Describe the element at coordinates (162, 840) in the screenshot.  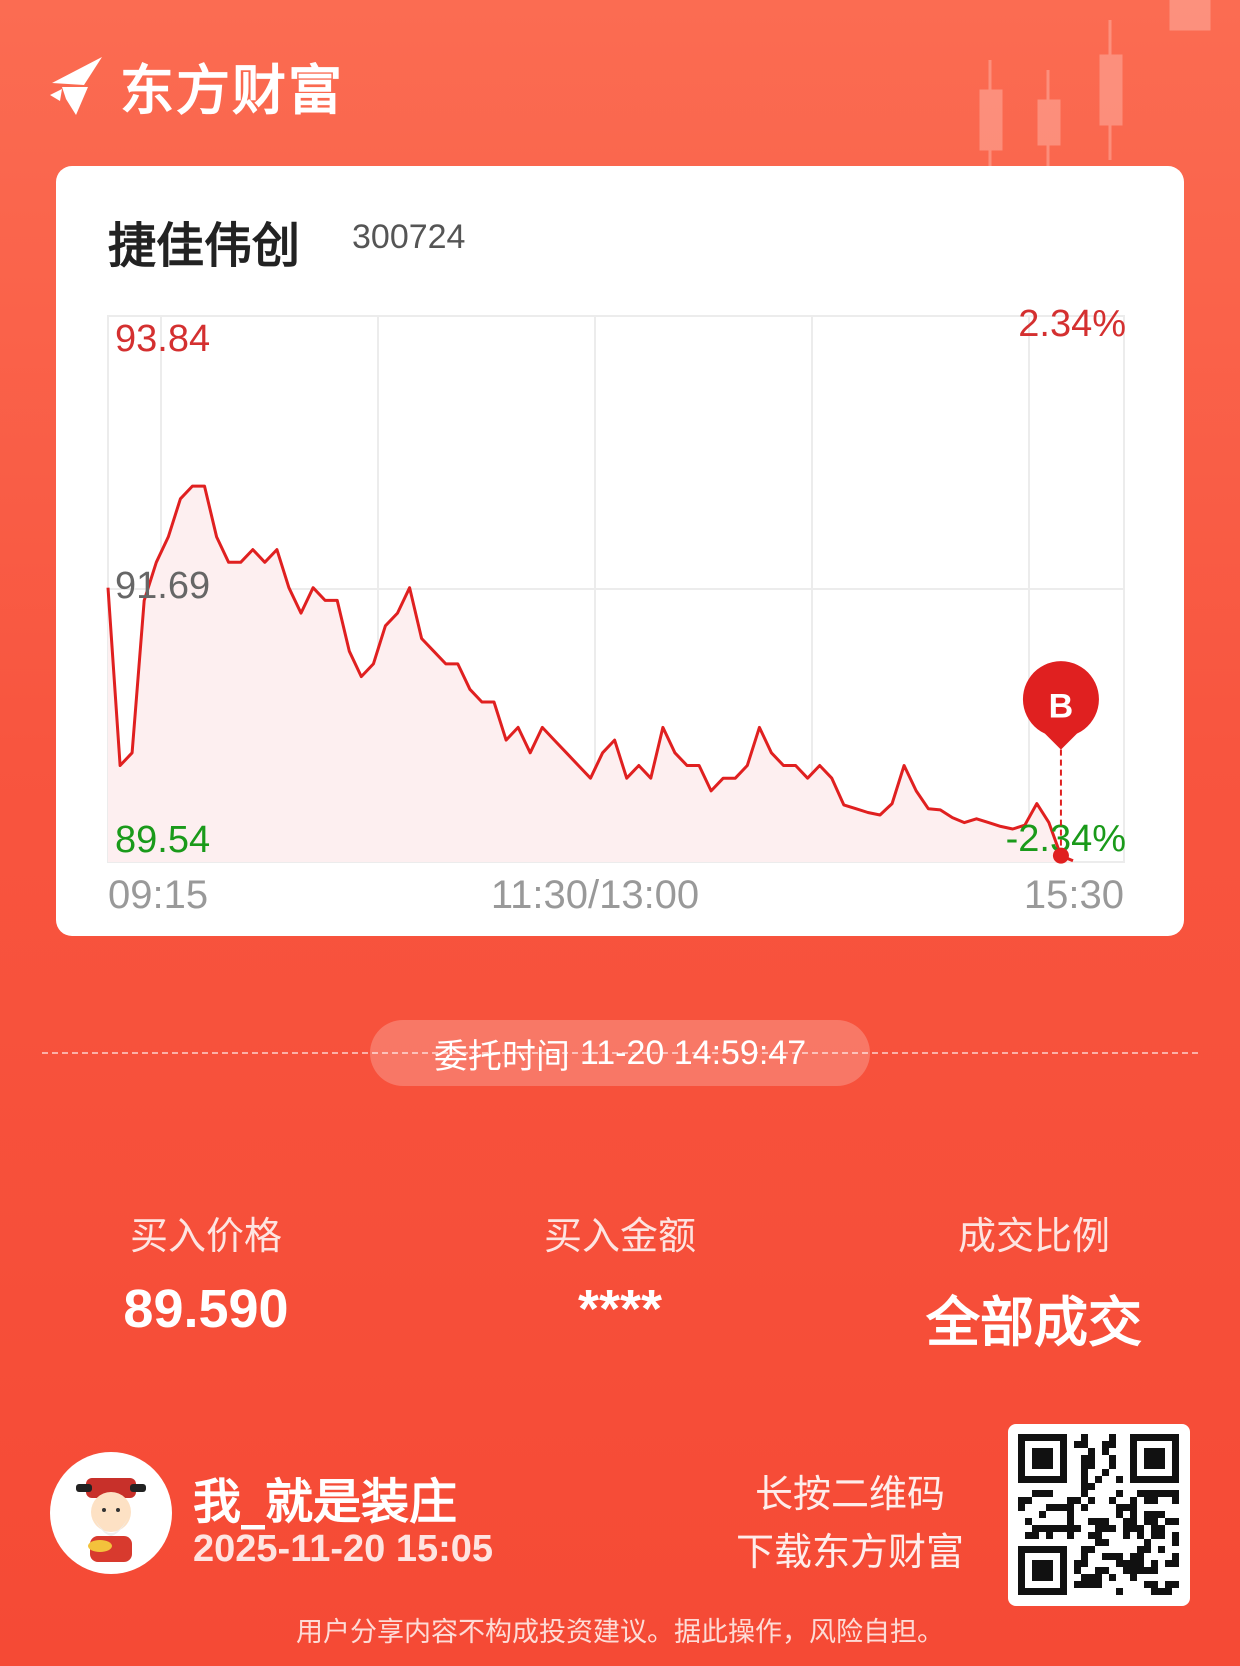
I see `y-min-label: 89.54` at that location.